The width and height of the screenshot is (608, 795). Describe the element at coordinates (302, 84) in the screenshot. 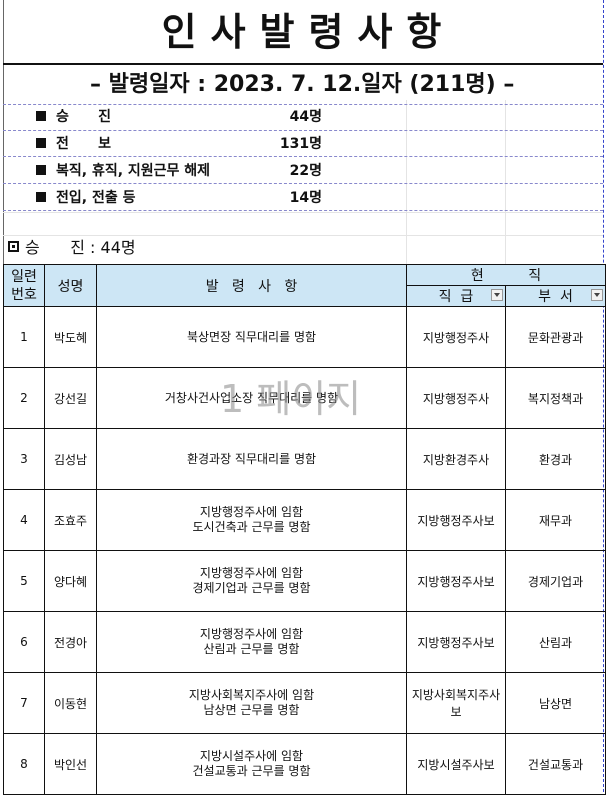

I see `appointment-date-line: – 발령일자 : 2023. 7. 12.일자 (211명) –` at that location.